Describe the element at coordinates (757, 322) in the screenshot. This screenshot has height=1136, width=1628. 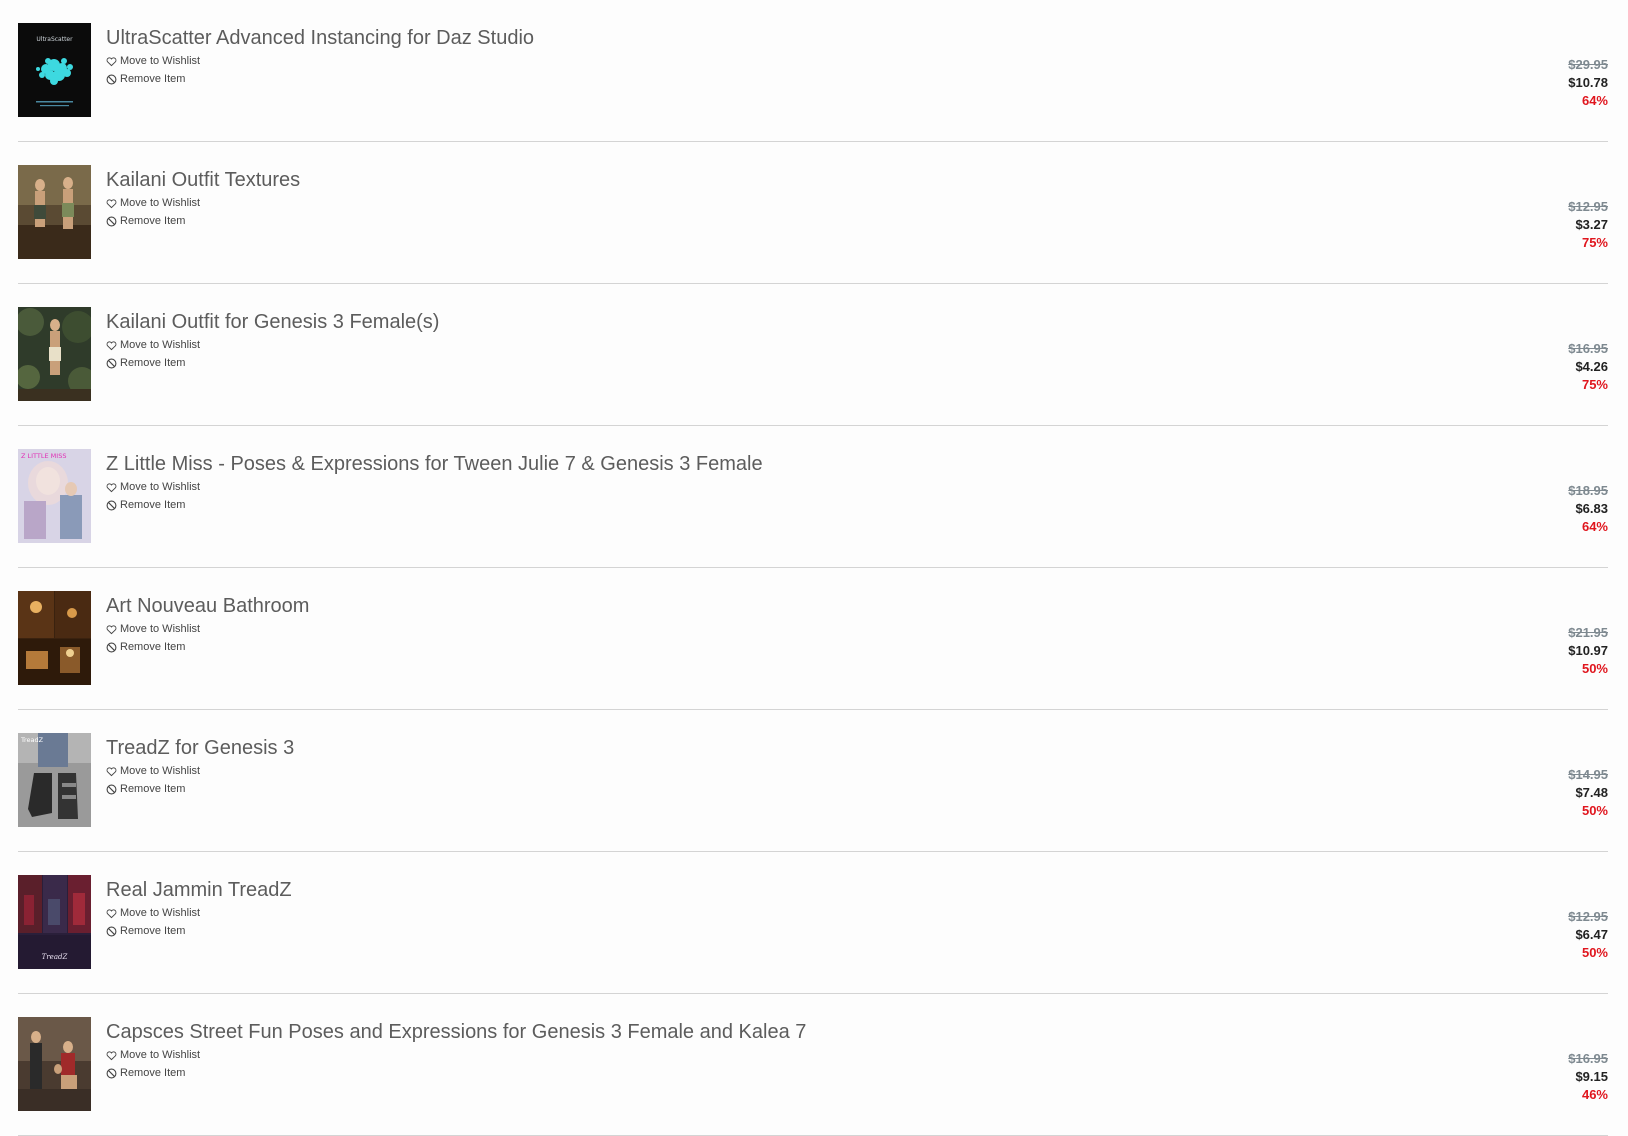
I see `product-title-link: Kailani Outfit for Genesis 3 Female(s)` at that location.